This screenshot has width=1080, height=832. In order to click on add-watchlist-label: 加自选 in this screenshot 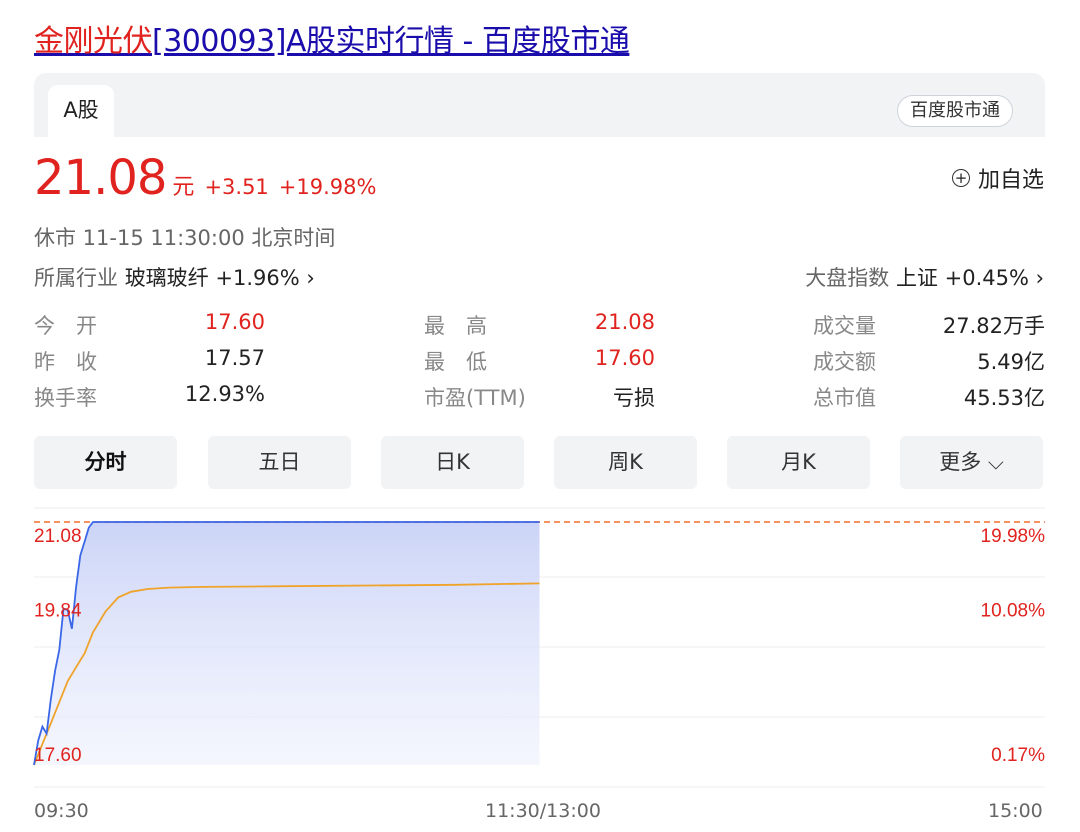, I will do `click(1010, 180)`.